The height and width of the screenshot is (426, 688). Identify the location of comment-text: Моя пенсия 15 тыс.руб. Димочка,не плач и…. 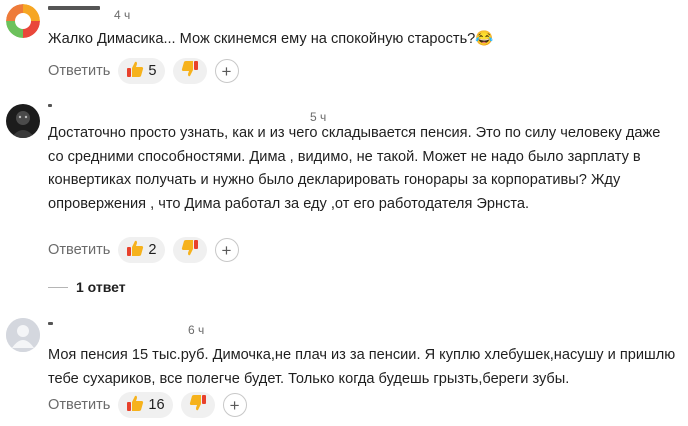
(364, 367).